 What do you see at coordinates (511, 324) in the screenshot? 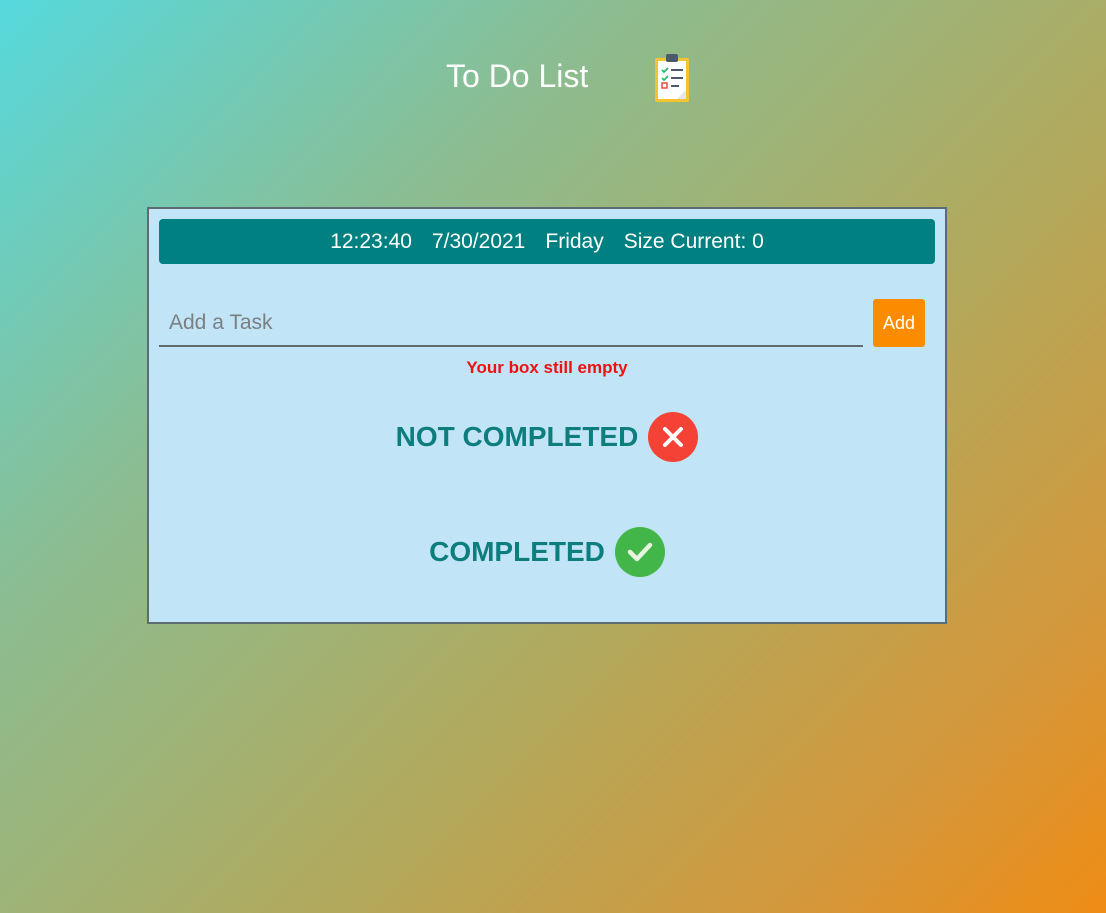
I see `add-task-input` at bounding box center [511, 324].